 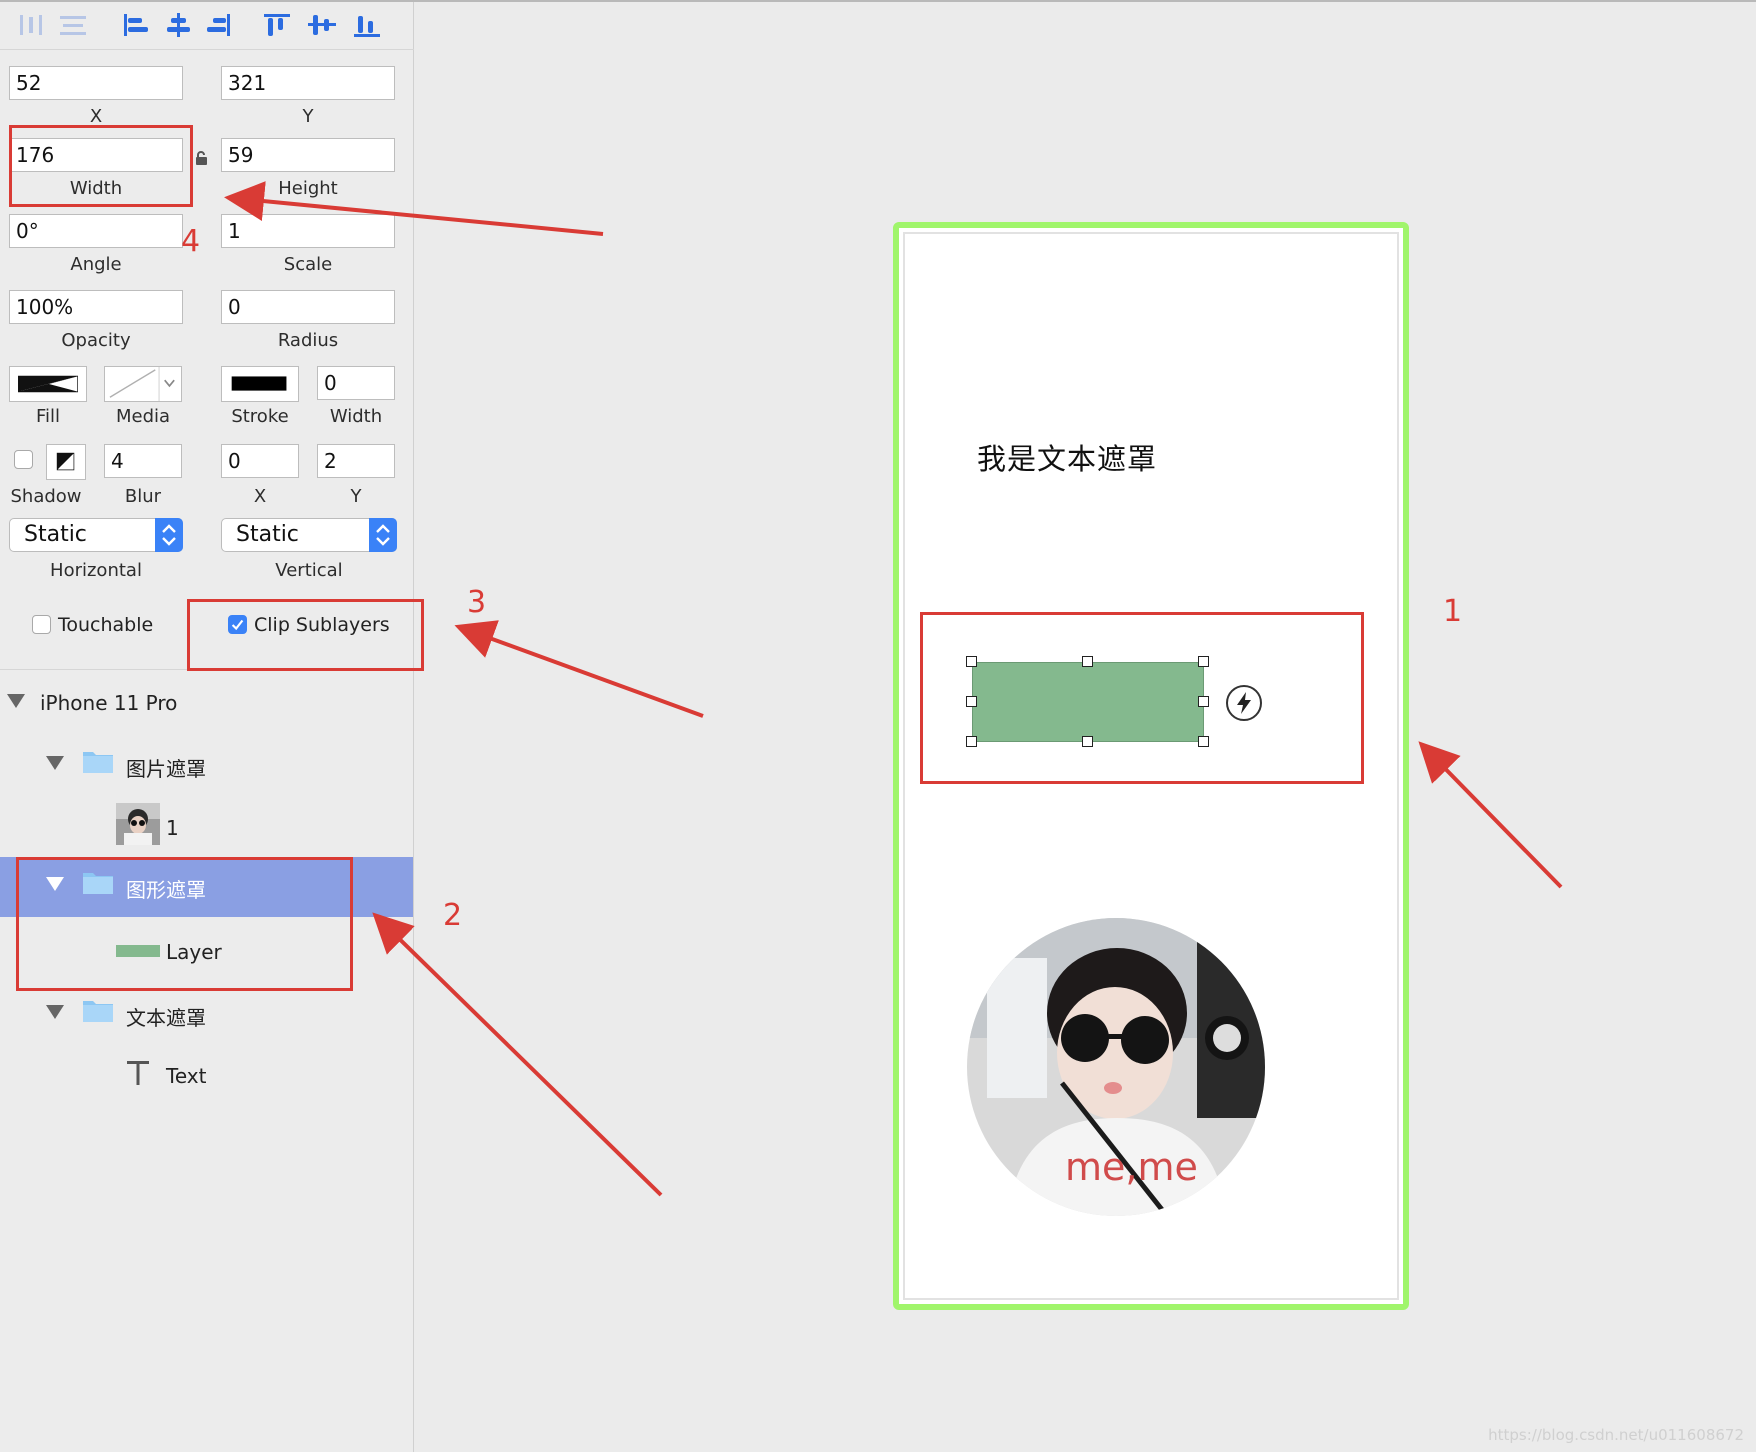 What do you see at coordinates (1616, 1435) in the screenshot?
I see `watermark: https://blog.csdn.net/u011608672` at bounding box center [1616, 1435].